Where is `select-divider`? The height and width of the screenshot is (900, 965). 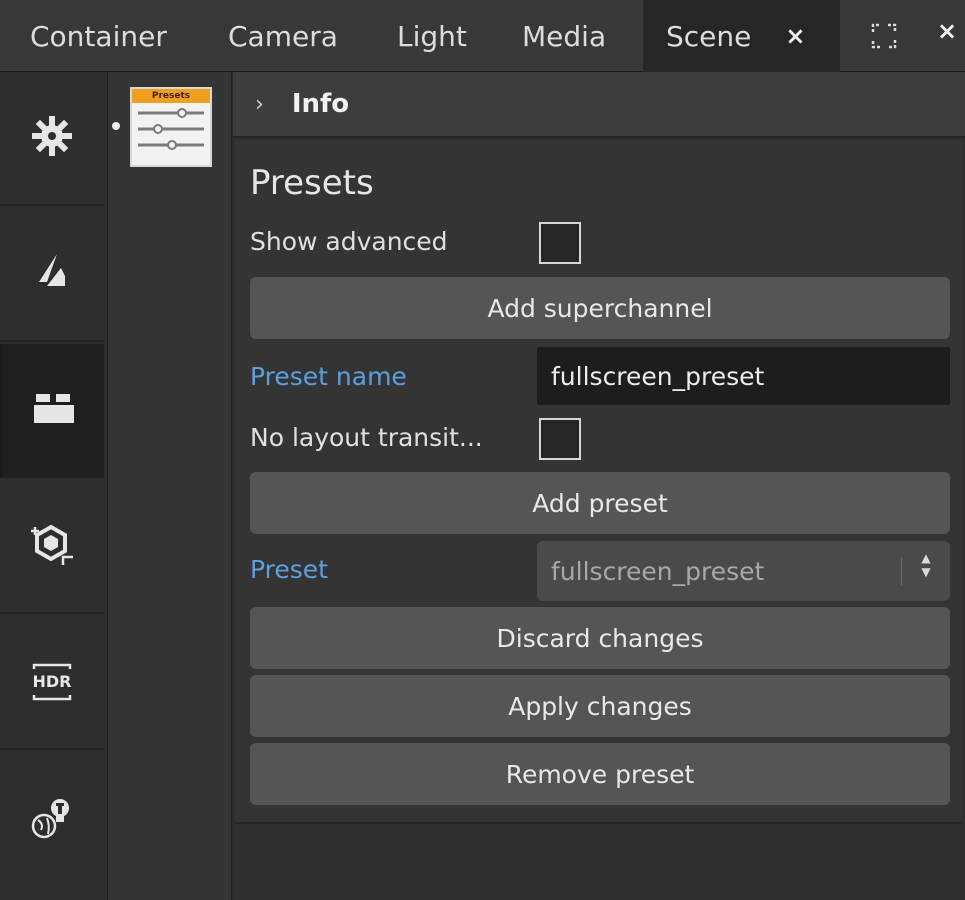 select-divider is located at coordinates (901, 571).